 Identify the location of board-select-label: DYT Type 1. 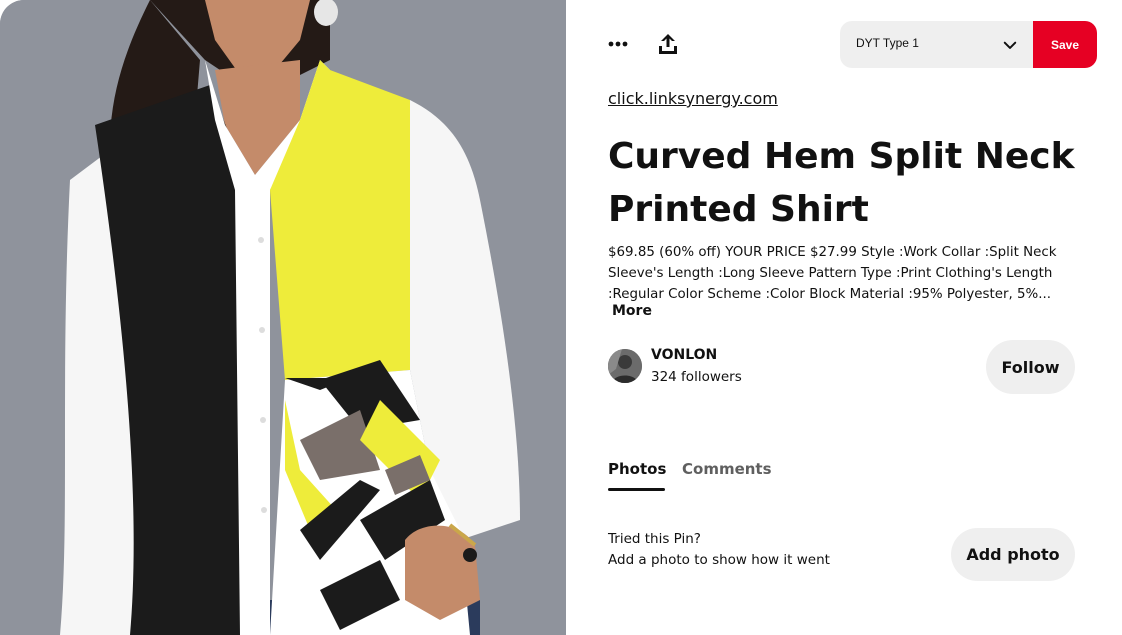
(887, 43).